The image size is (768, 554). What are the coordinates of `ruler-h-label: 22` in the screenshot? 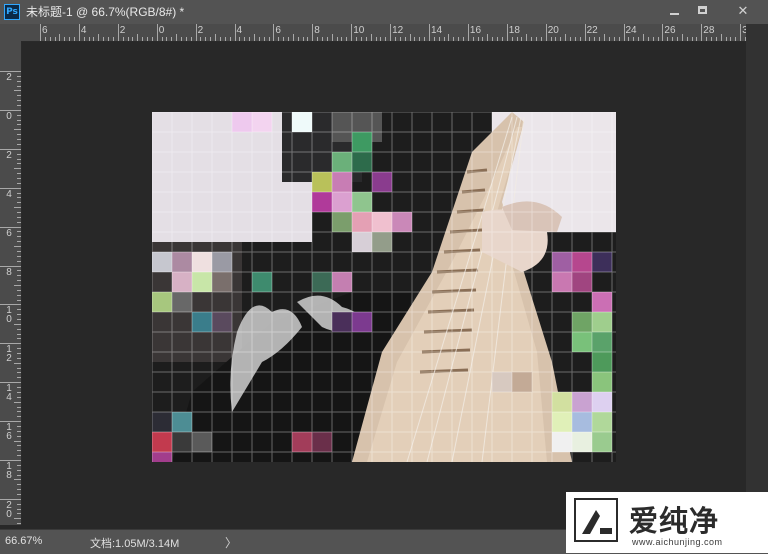 It's located at (592, 30).